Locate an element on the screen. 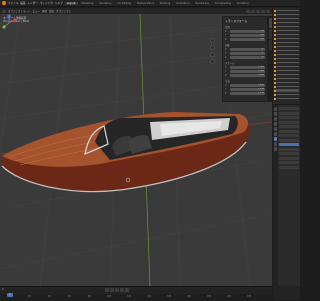  jump-end-icon is located at coordinates (127, 290).